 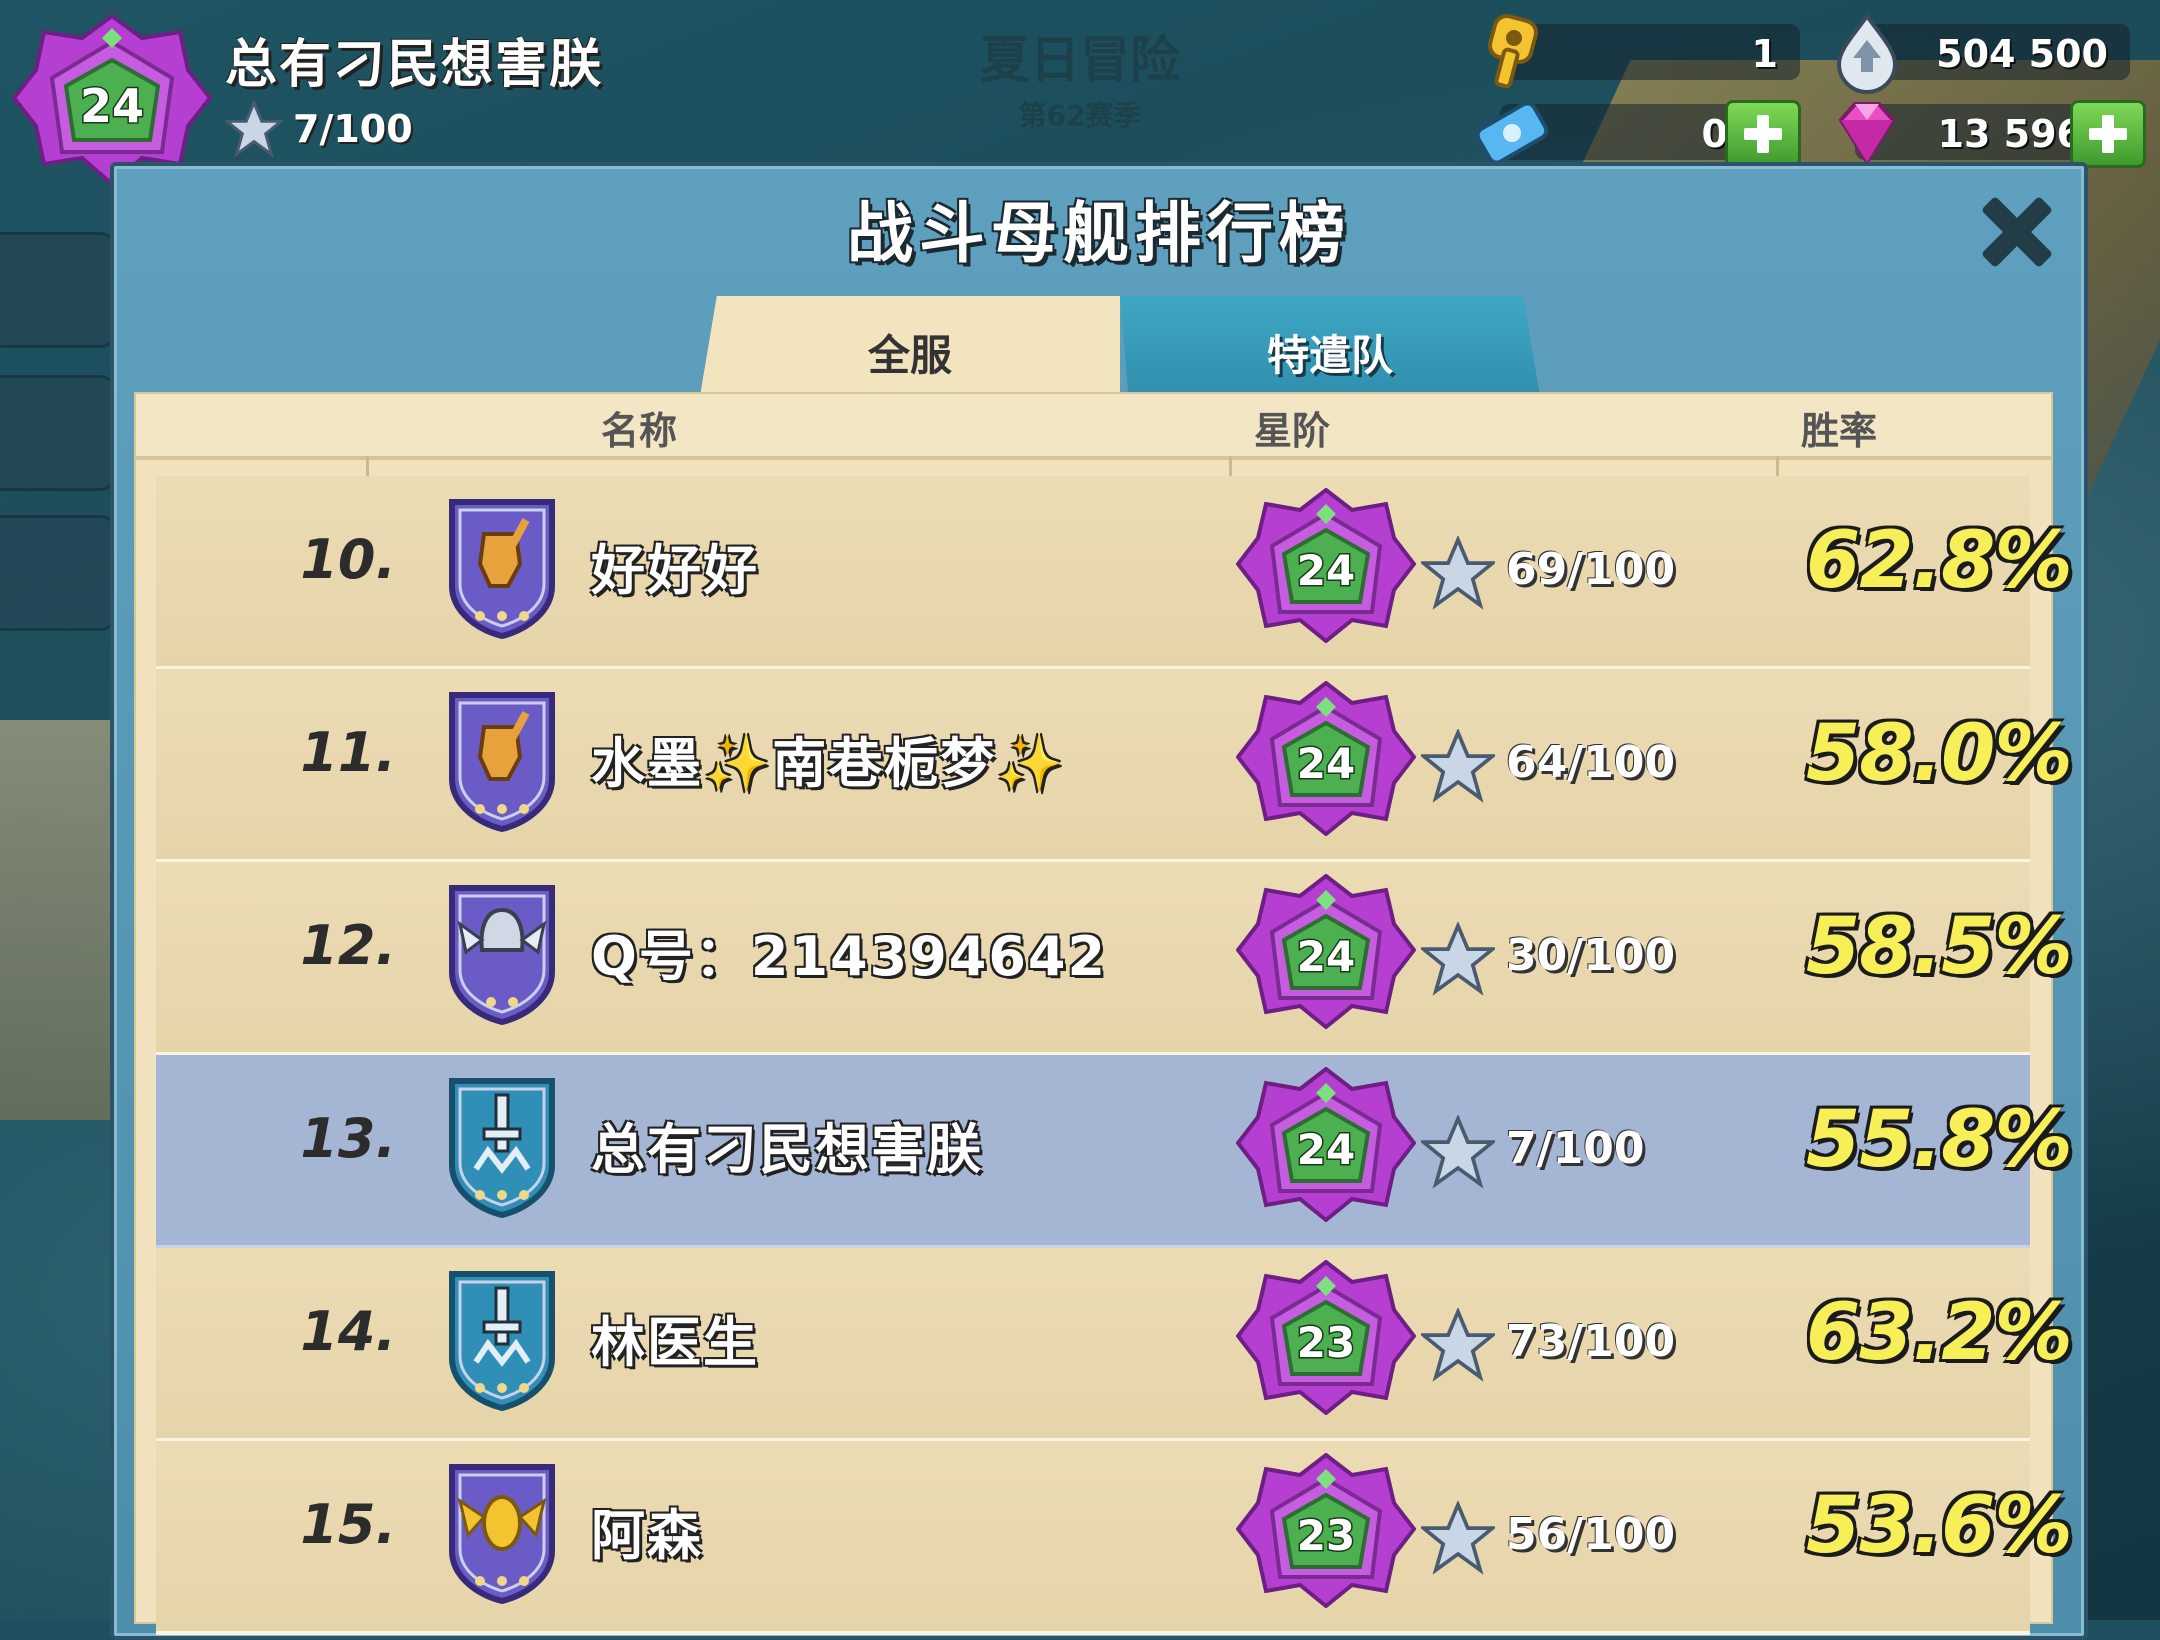 What do you see at coordinates (2010, 134) in the screenshot?
I see `diamond-value: 13 596` at bounding box center [2010, 134].